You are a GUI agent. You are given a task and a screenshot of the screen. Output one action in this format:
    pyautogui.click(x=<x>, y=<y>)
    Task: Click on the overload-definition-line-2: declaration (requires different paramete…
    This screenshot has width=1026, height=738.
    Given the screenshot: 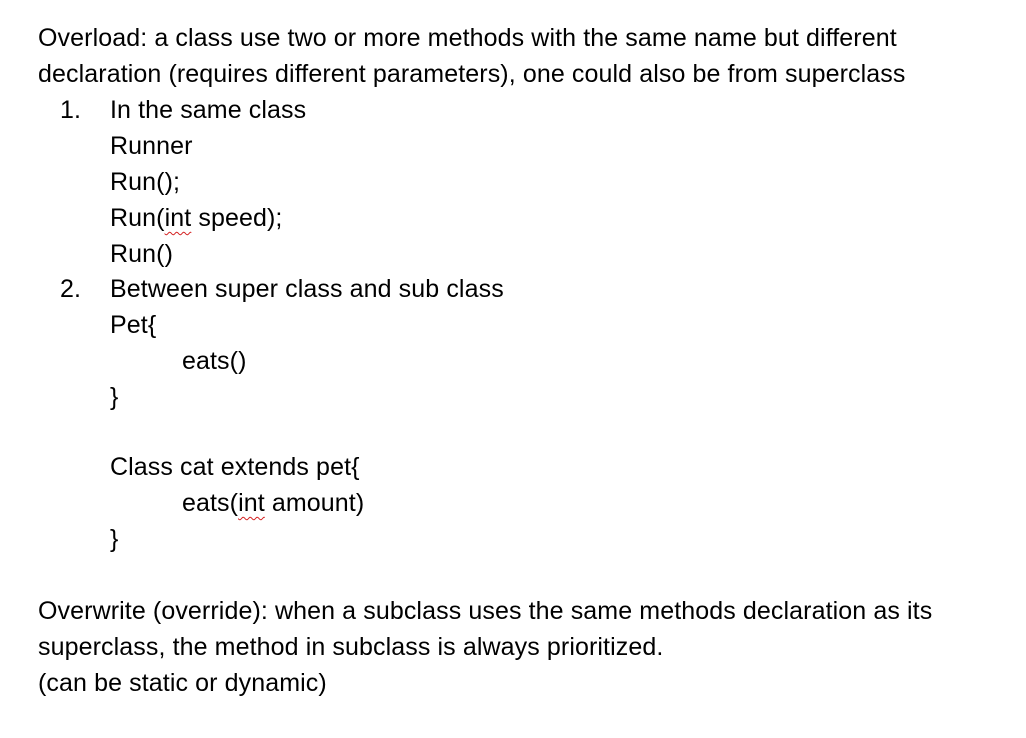 What is the action you would take?
    pyautogui.click(x=472, y=74)
    